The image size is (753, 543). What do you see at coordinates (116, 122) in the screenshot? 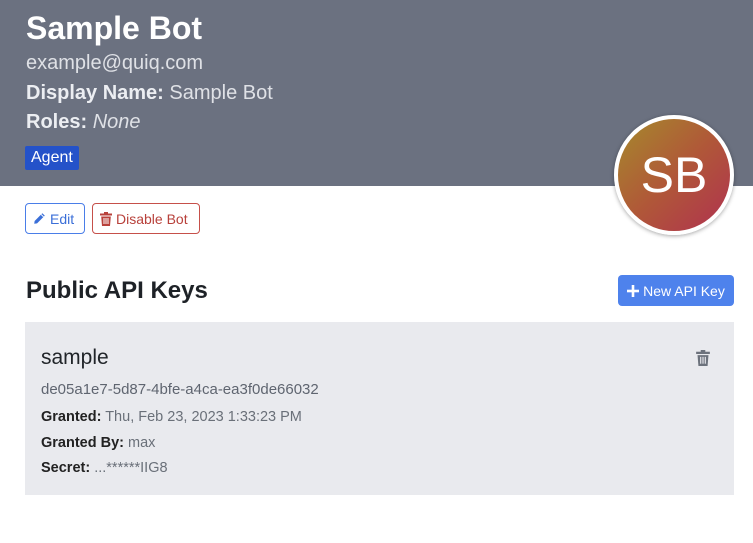
I see `roles-value: None` at bounding box center [116, 122].